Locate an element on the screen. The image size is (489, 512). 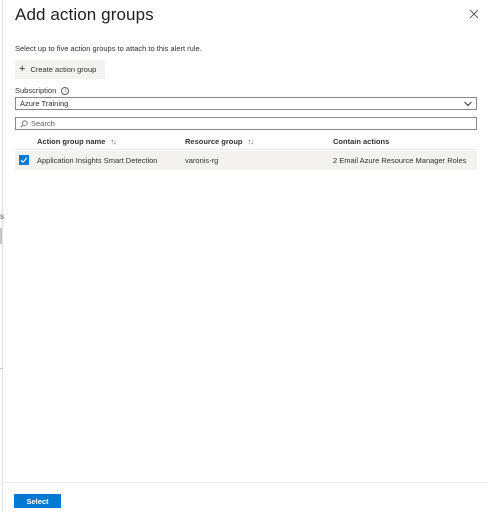
search-icon is located at coordinates (24, 123).